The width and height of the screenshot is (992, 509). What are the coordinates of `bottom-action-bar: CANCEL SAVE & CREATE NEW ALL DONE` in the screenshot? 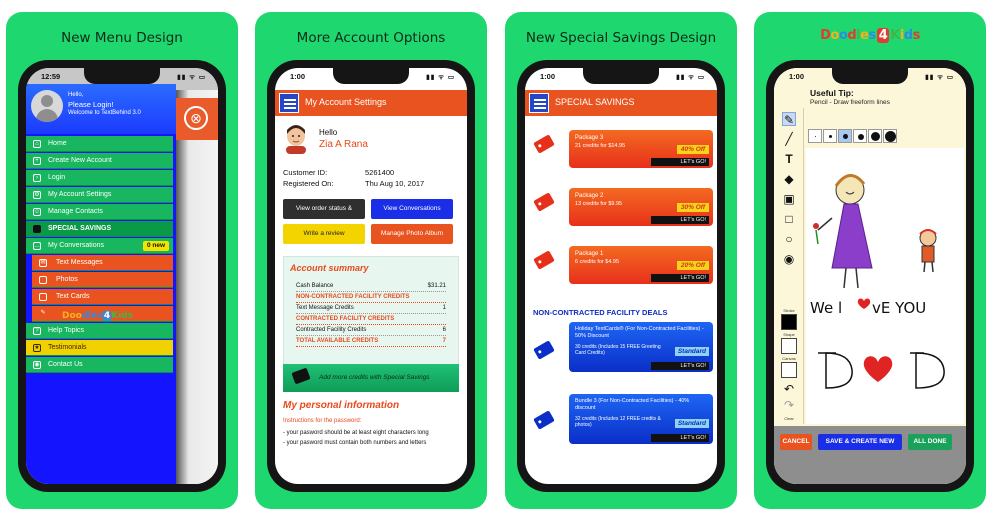 It's located at (870, 455).